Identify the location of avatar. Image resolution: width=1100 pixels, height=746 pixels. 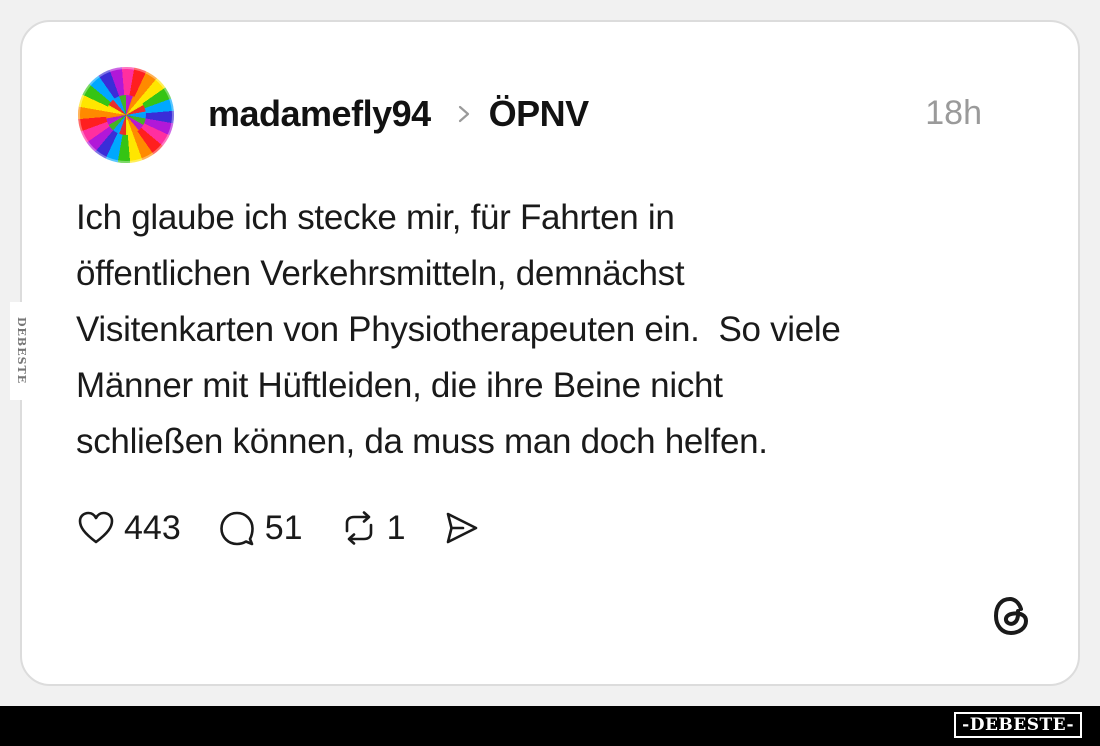
(126, 115).